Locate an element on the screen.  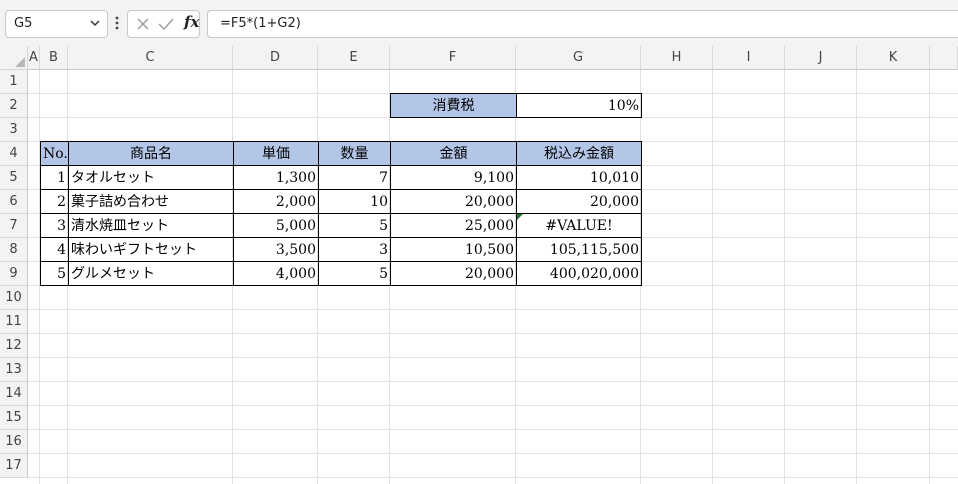
select-all-corner is located at coordinates (14, 58).